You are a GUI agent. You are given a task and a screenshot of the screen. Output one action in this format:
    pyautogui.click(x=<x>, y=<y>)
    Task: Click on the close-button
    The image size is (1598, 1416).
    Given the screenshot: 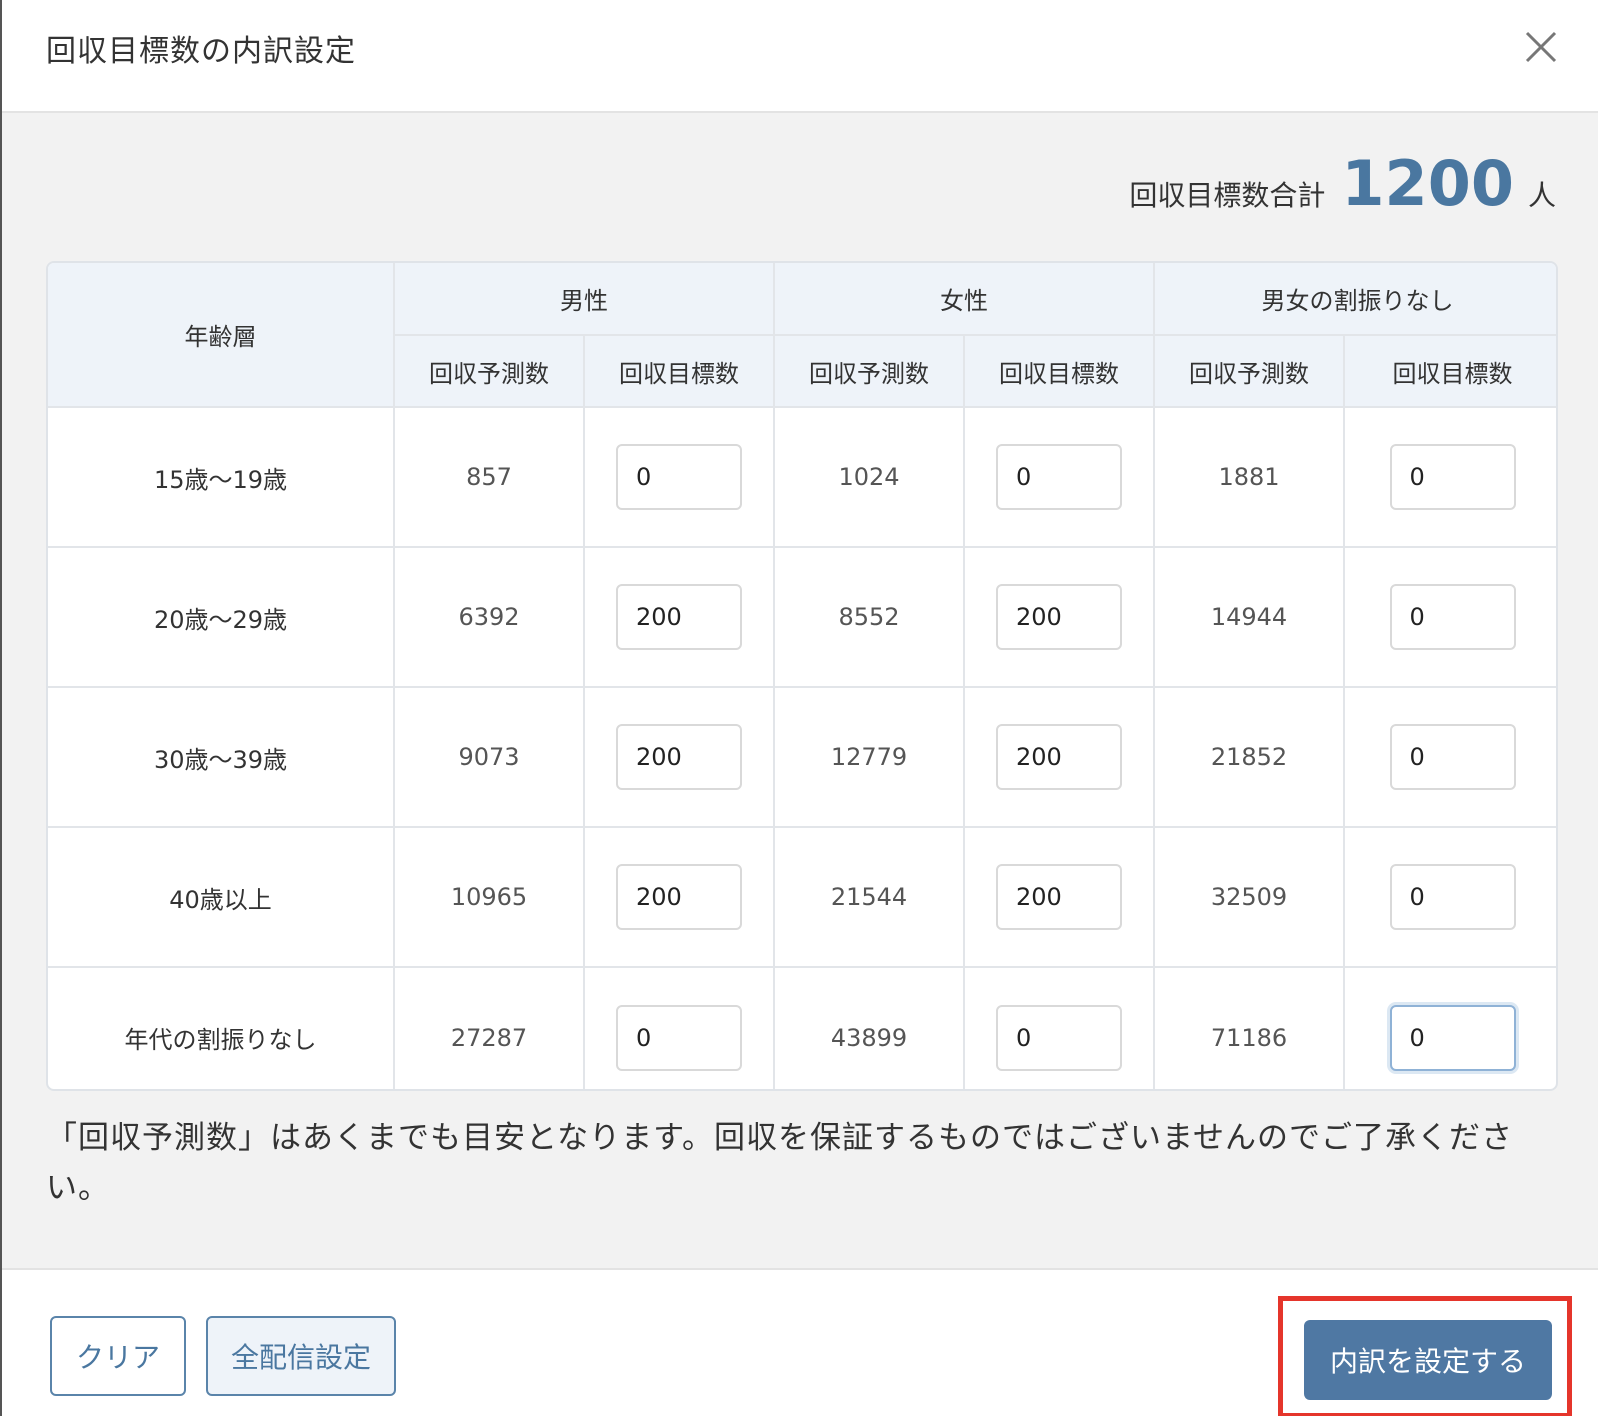 What is the action you would take?
    pyautogui.click(x=1541, y=47)
    